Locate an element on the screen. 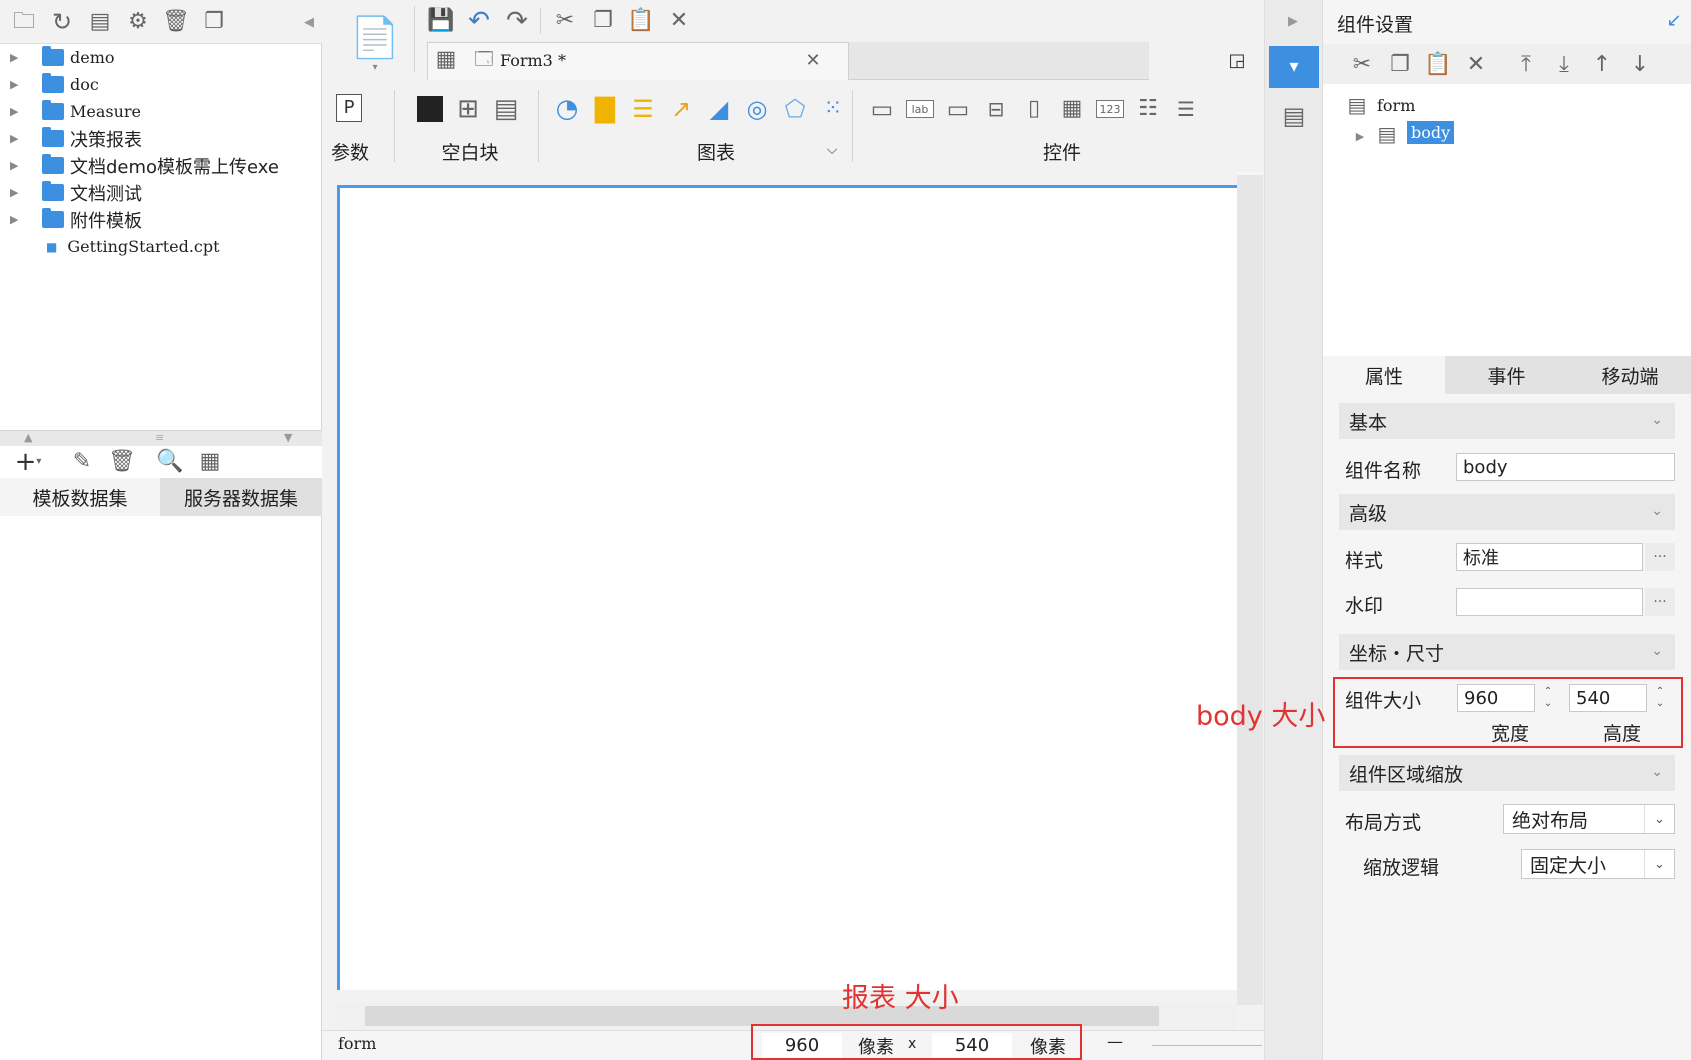 The image size is (1691, 1060). line-chart-icon: ↗ is located at coordinates (681, 109).